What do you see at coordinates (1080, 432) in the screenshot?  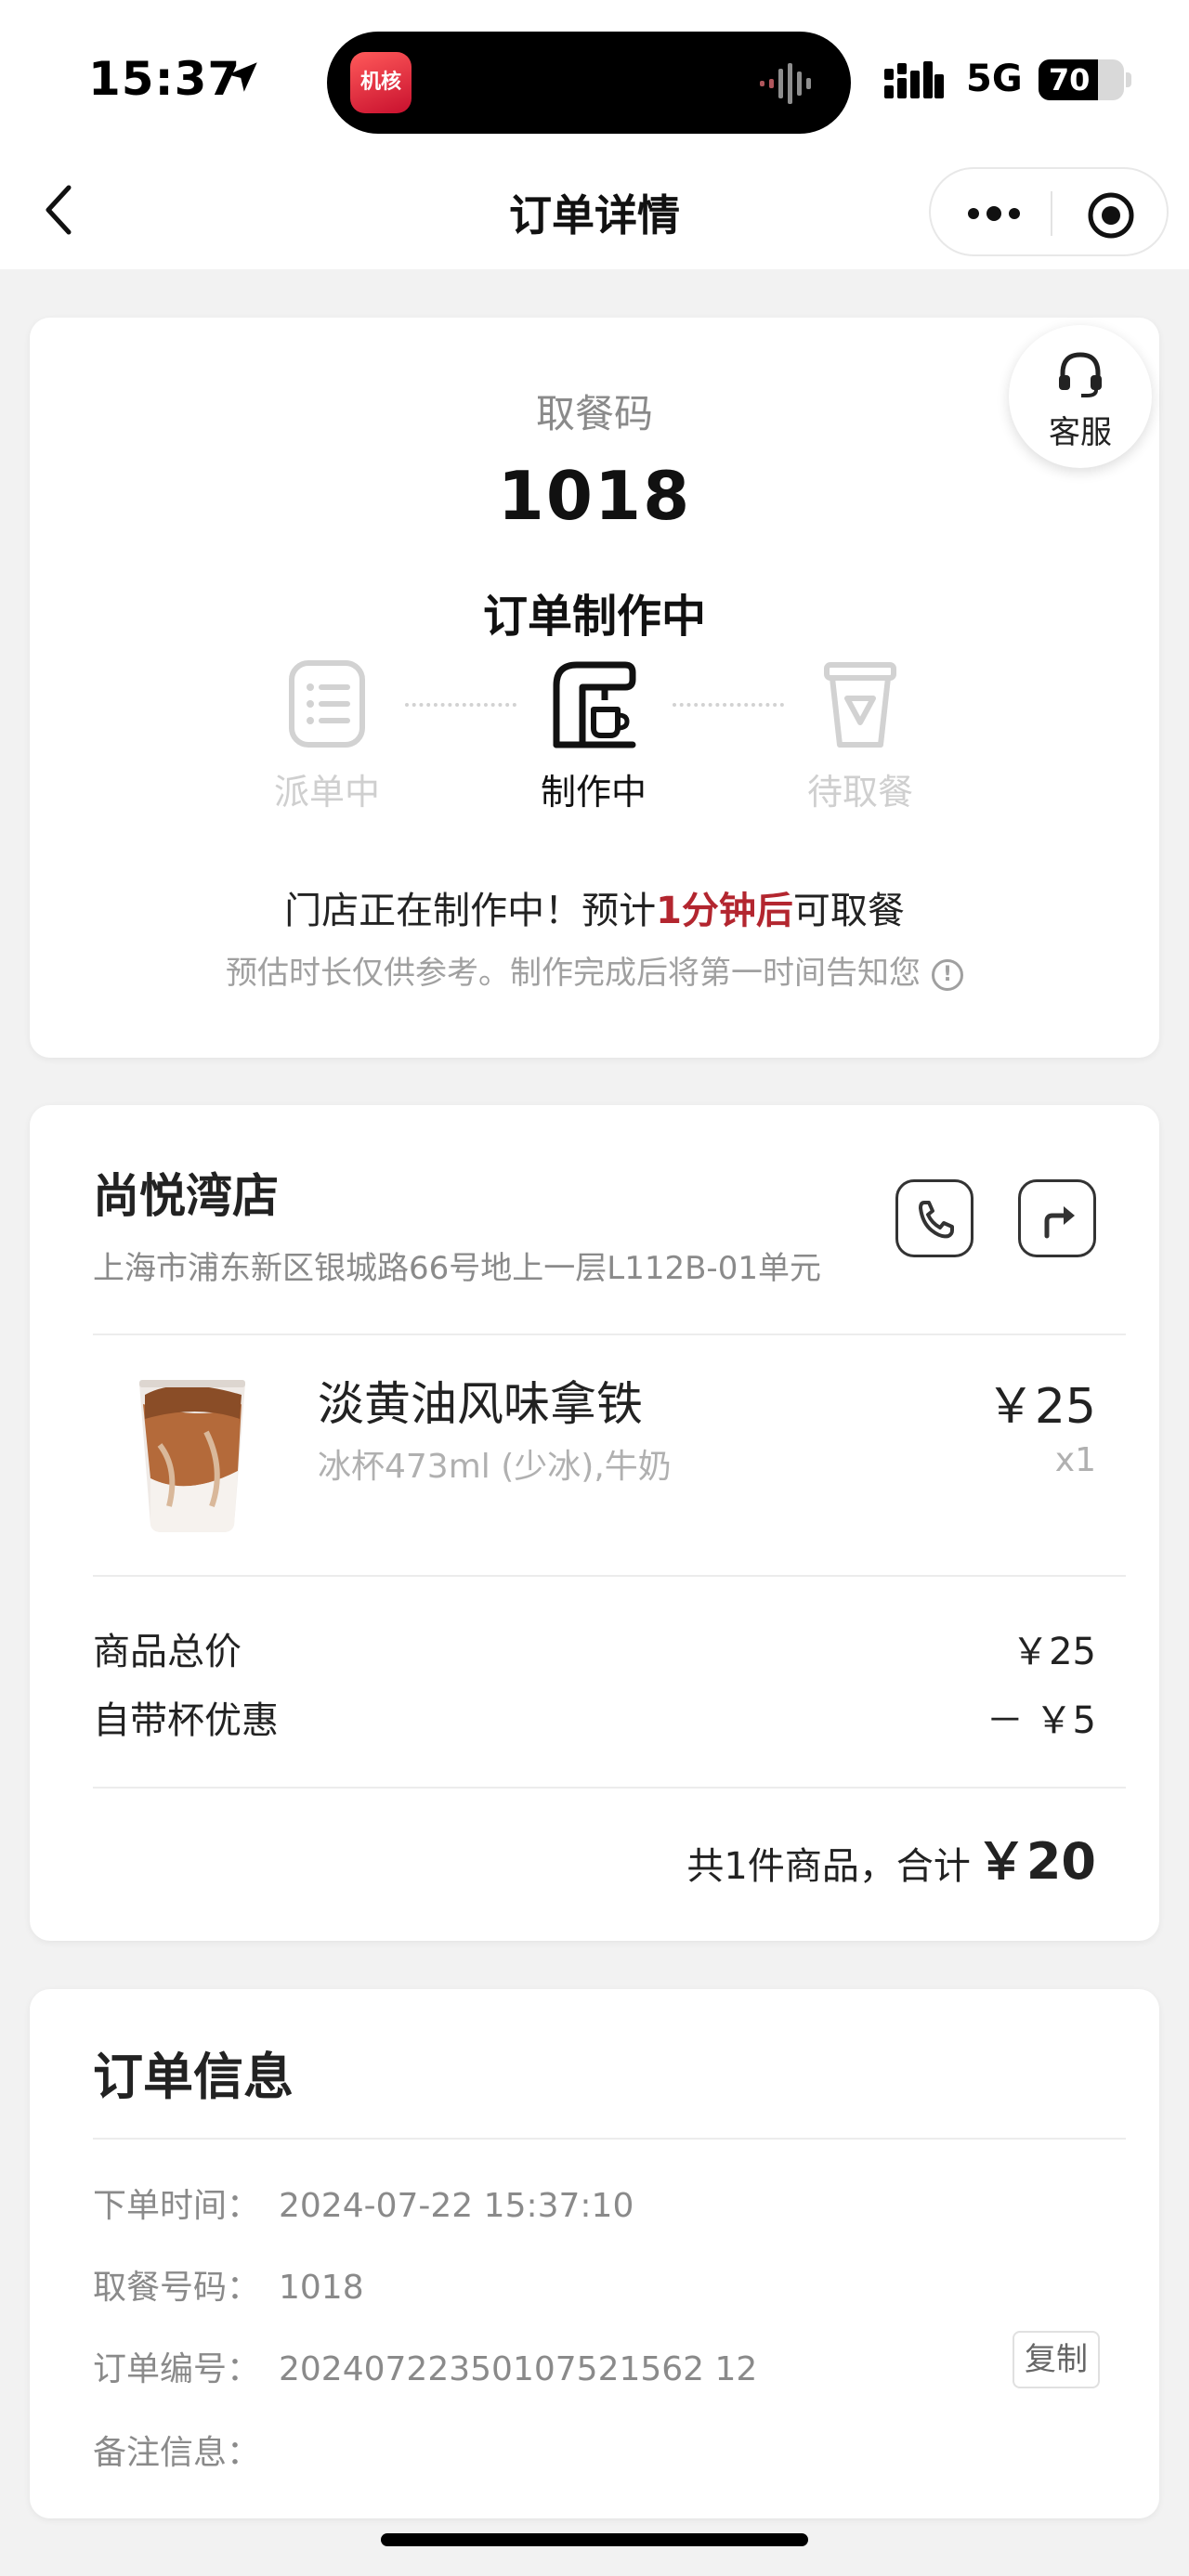 I see `customer-service-label: 客服` at bounding box center [1080, 432].